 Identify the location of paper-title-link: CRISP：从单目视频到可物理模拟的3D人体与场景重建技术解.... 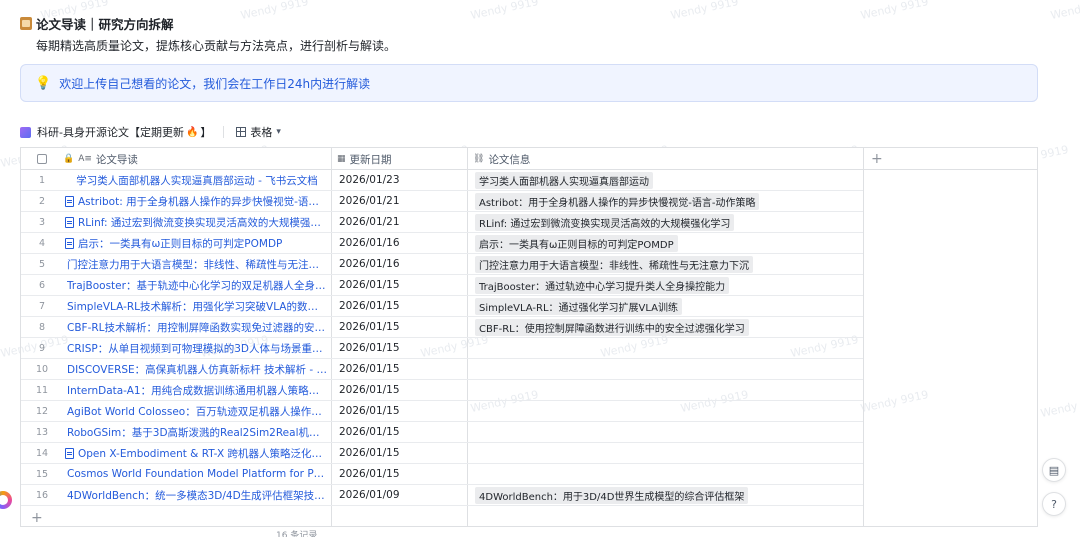
(197, 348).